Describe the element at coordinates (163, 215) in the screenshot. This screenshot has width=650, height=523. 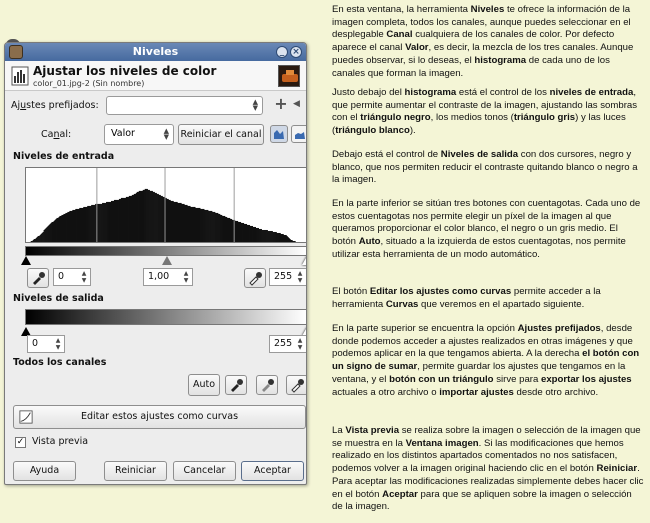
I see `histogram-bars` at that location.